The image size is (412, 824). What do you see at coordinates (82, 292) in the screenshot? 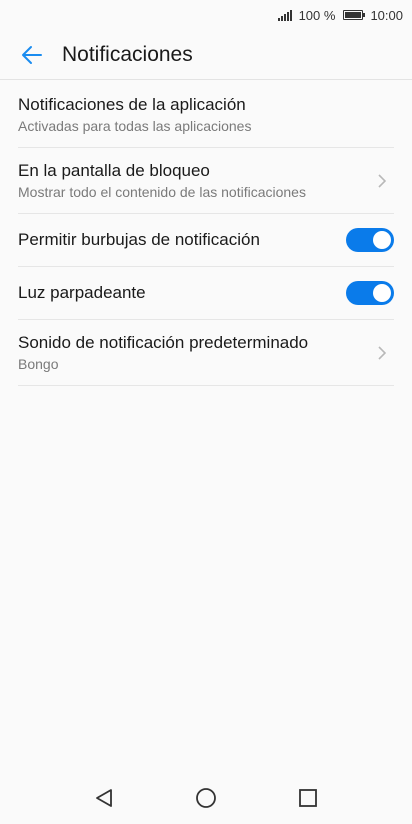
I see `setting-title: Luz parpadeante` at bounding box center [82, 292].